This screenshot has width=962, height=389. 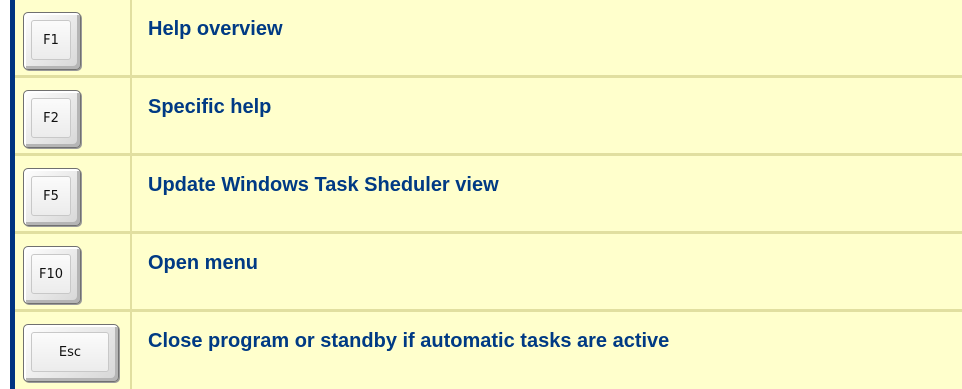 I want to click on f2-key-icon: F2, so click(x=52, y=119).